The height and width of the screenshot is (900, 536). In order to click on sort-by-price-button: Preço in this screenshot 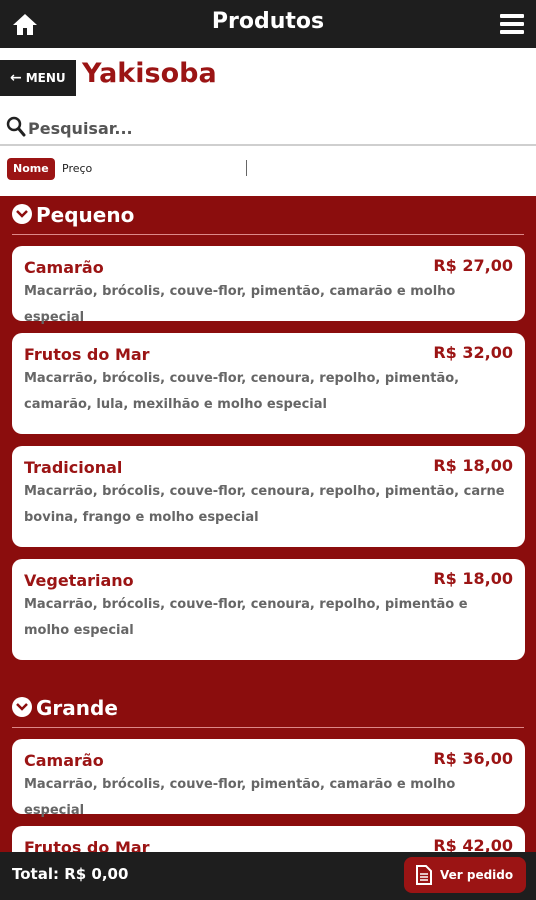, I will do `click(77, 168)`.